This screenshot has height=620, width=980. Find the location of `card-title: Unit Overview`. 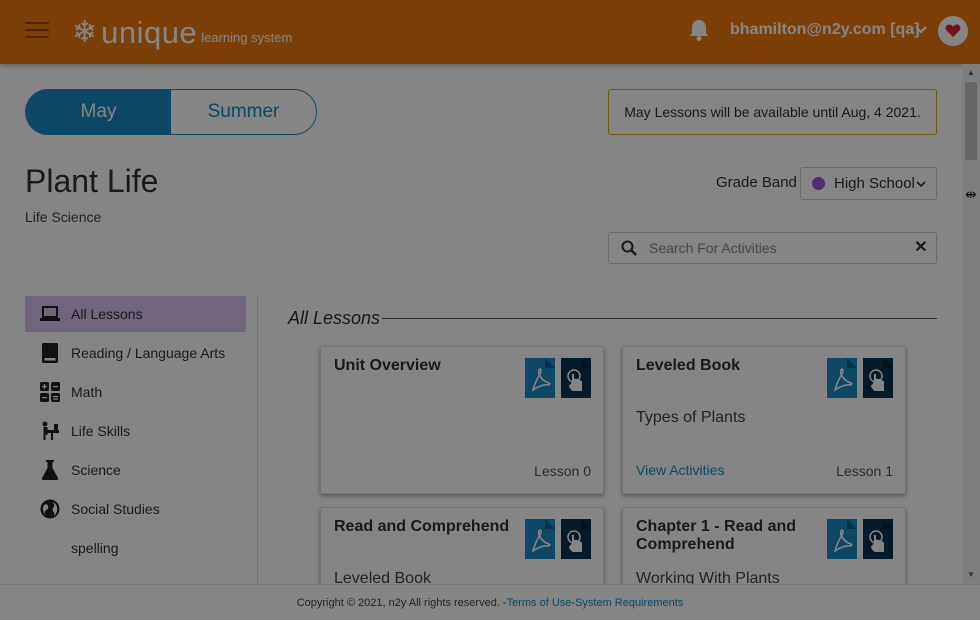

card-title: Unit Overview is located at coordinates (387, 365).